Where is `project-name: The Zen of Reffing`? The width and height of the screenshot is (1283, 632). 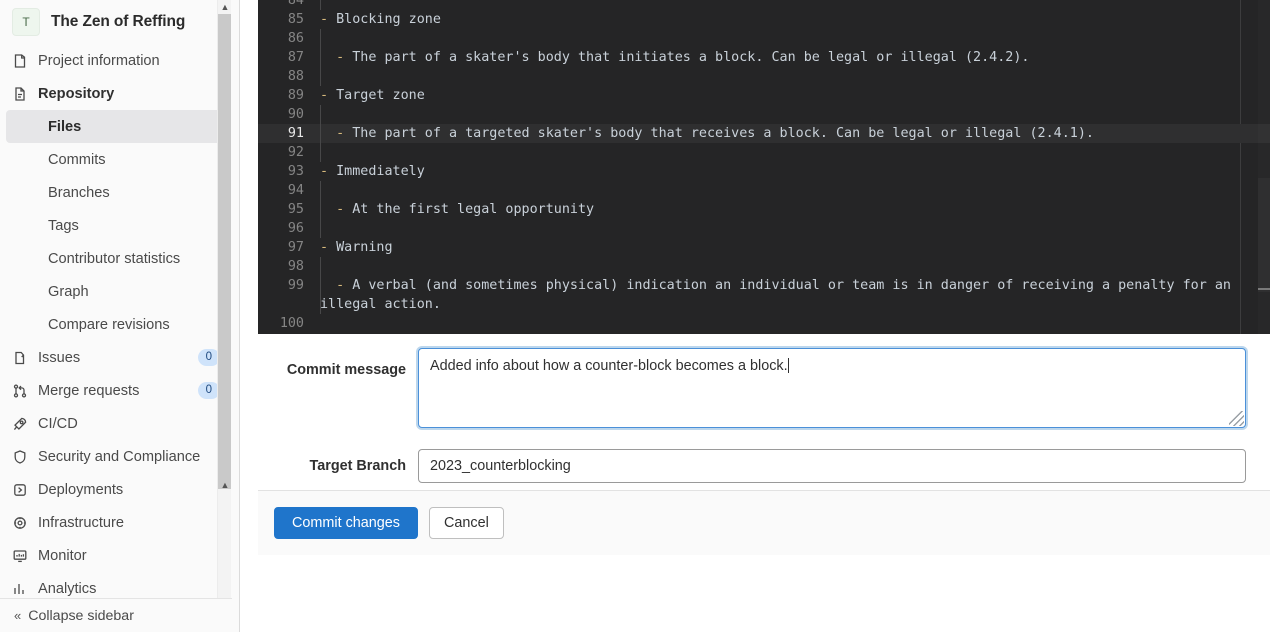 project-name: The Zen of Reffing is located at coordinates (118, 21).